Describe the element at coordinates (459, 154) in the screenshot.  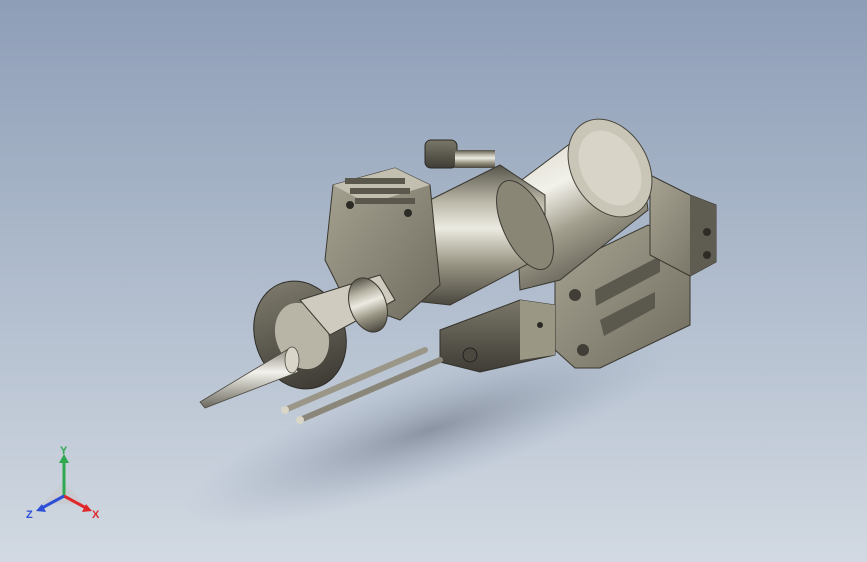
I see `adjustment-knob` at that location.